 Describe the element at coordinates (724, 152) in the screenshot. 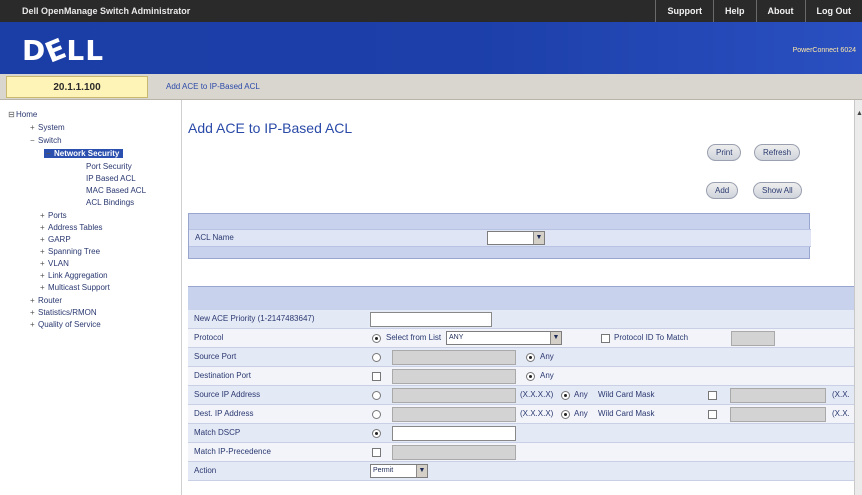

I see `print-button: Print` at that location.